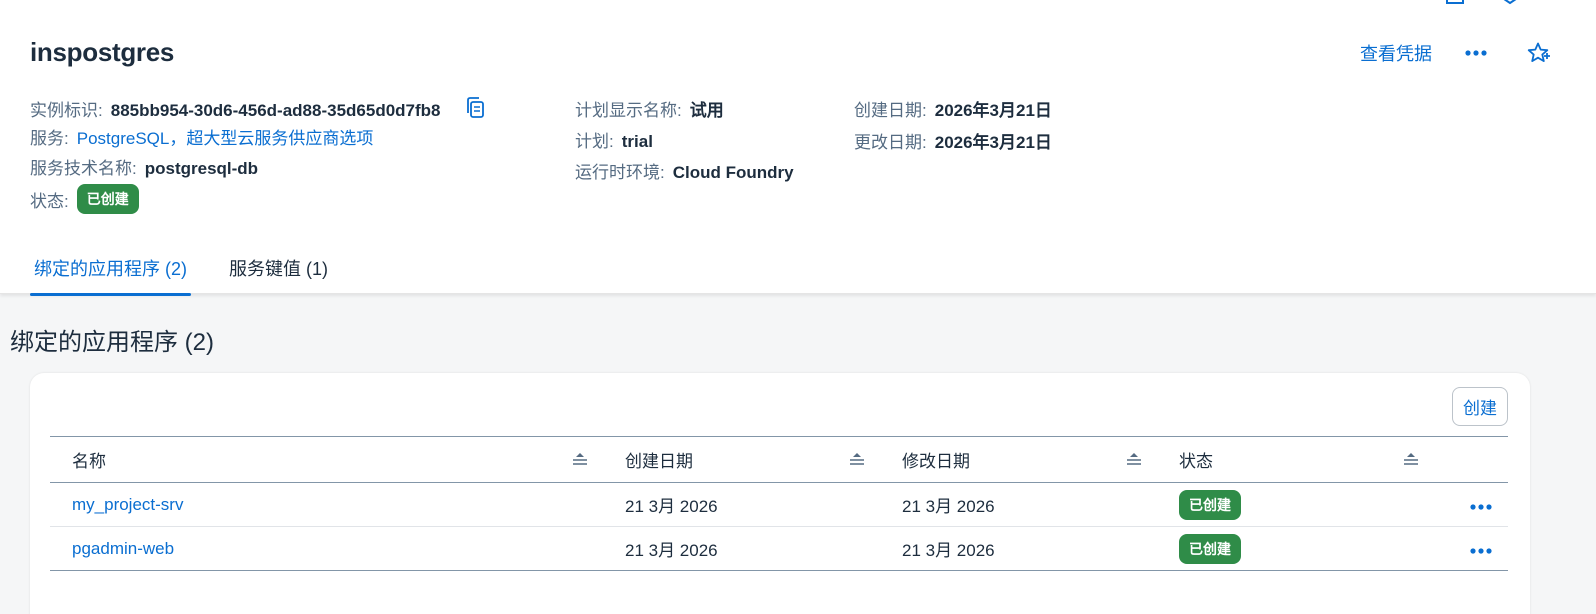 The image size is (1596, 614). Describe the element at coordinates (993, 142) in the screenshot. I see `modified-date-value: 2026年3月21日` at that location.